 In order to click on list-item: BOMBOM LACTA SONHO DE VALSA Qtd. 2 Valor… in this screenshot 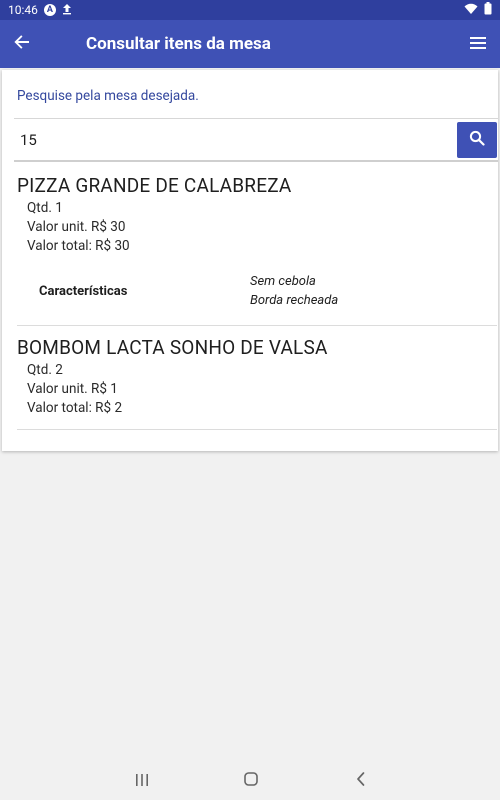, I will do `click(257, 383)`.